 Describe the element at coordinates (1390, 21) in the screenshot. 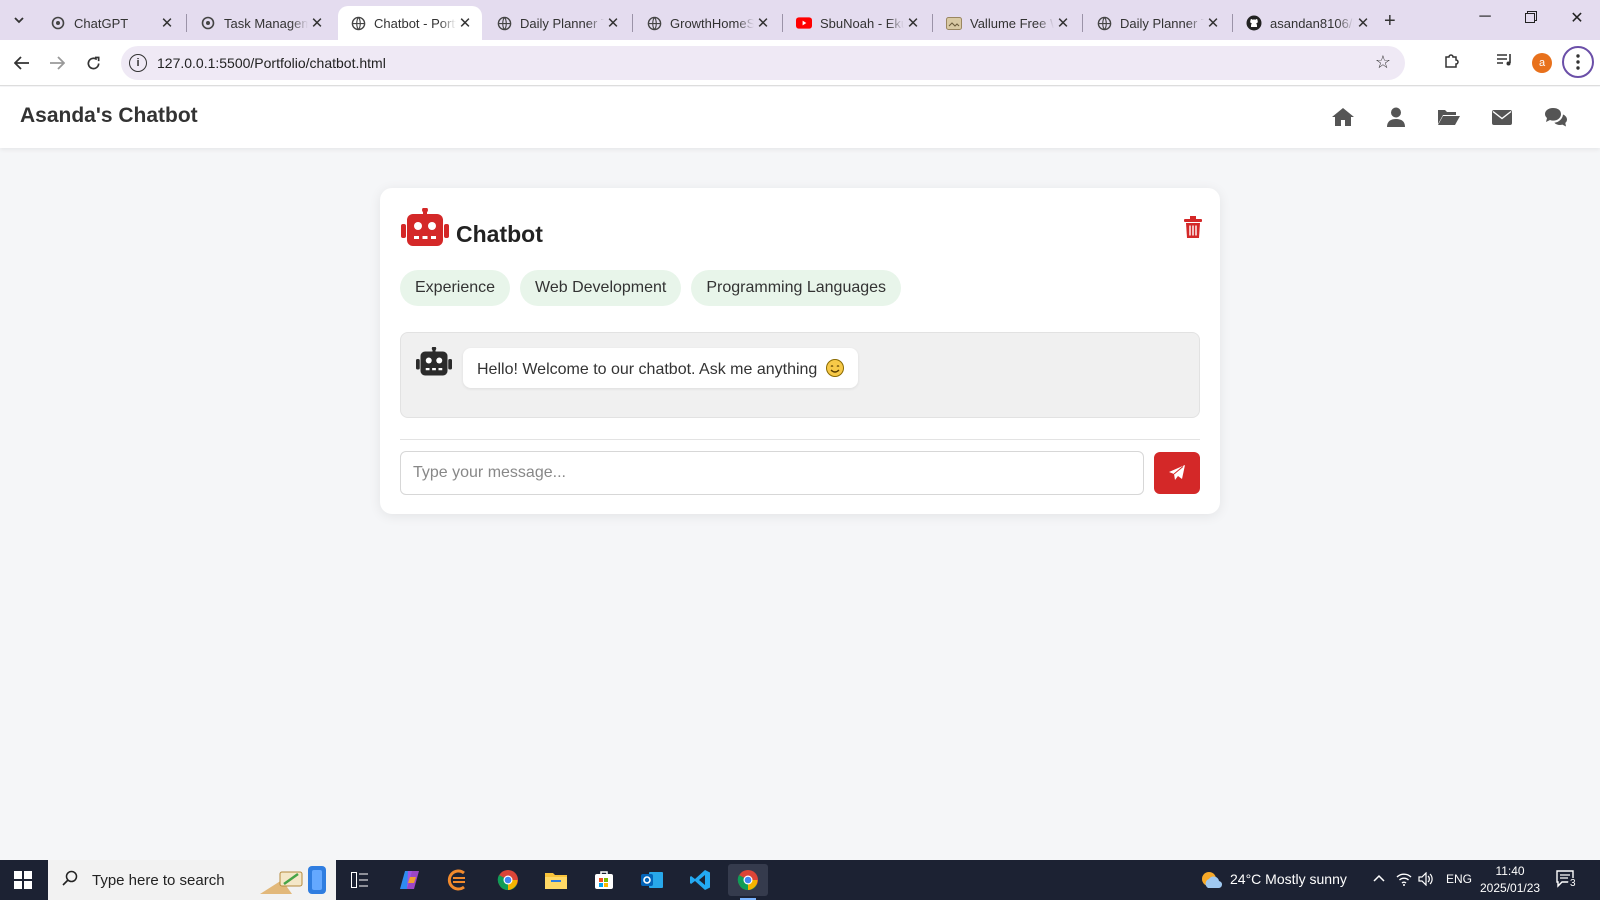

I see `new-tab-button: +` at that location.